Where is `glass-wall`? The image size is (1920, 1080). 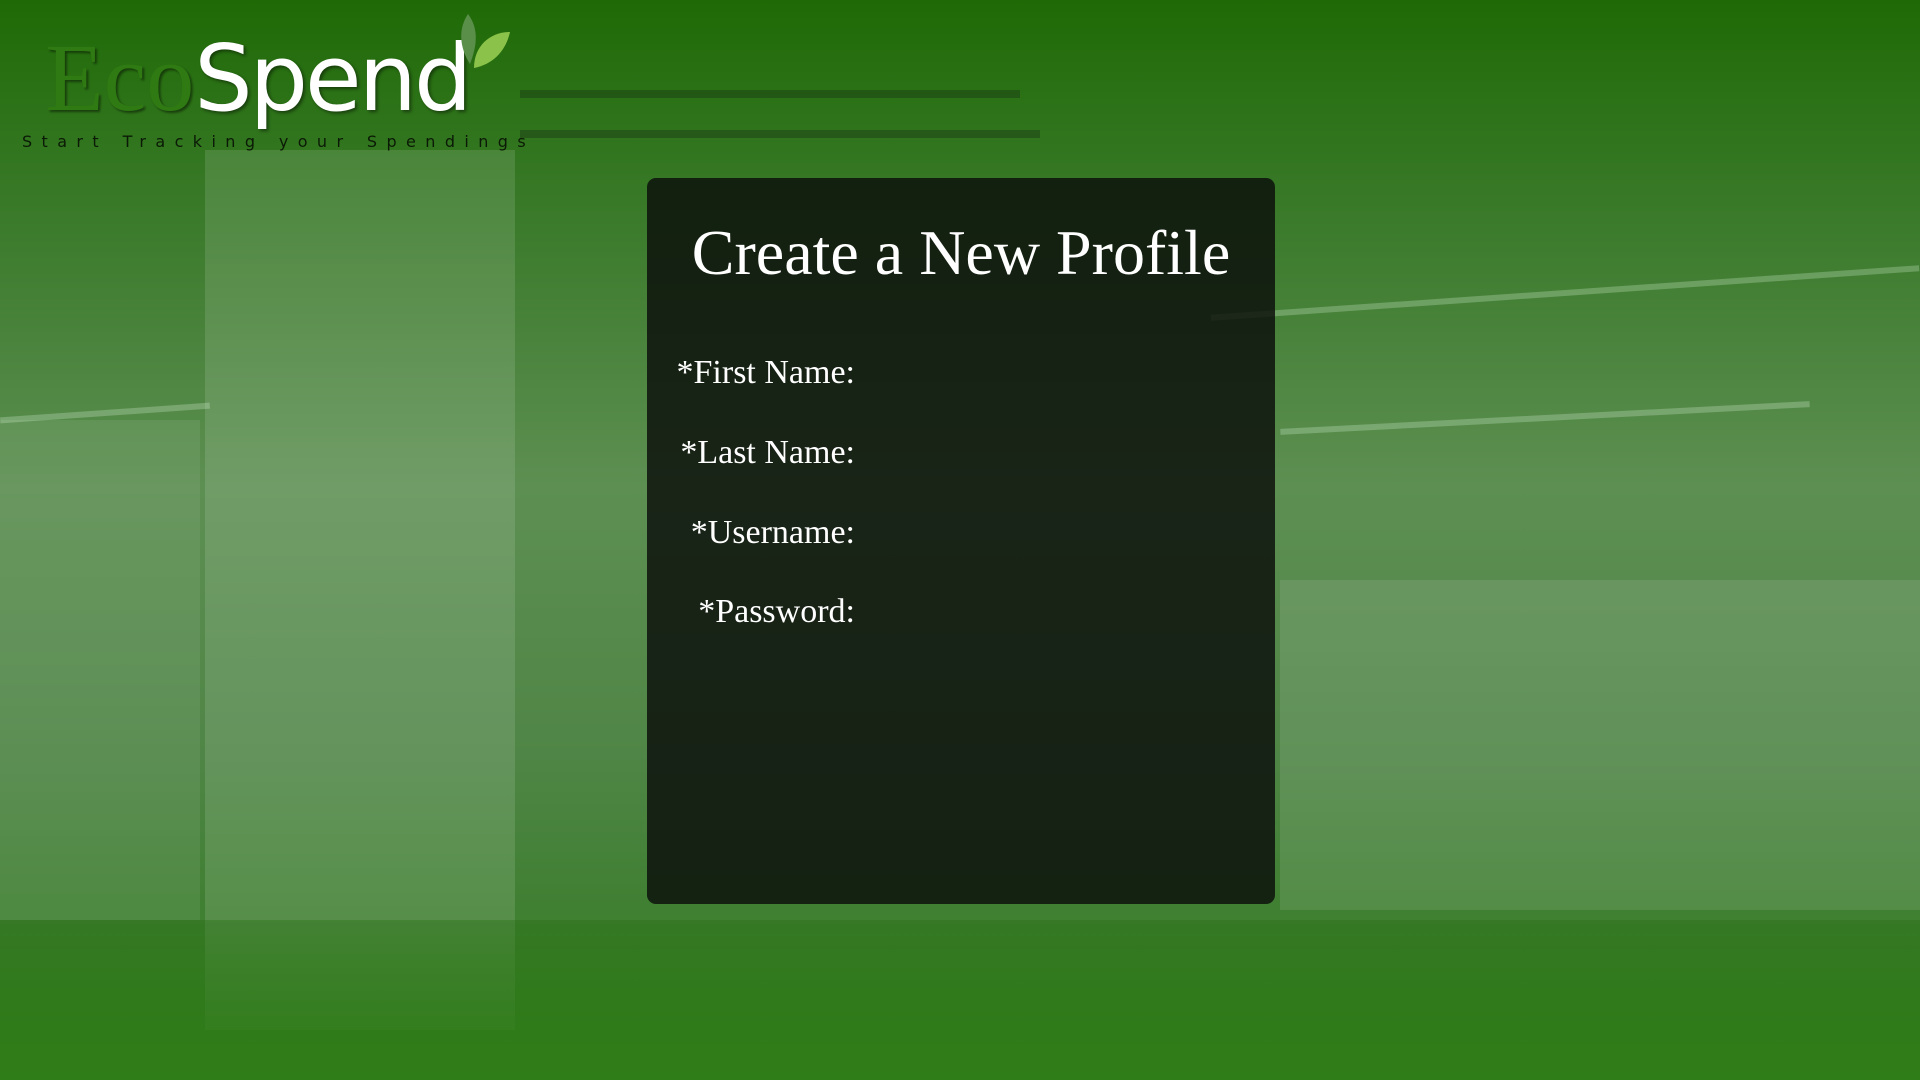
glass-wall is located at coordinates (100, 670).